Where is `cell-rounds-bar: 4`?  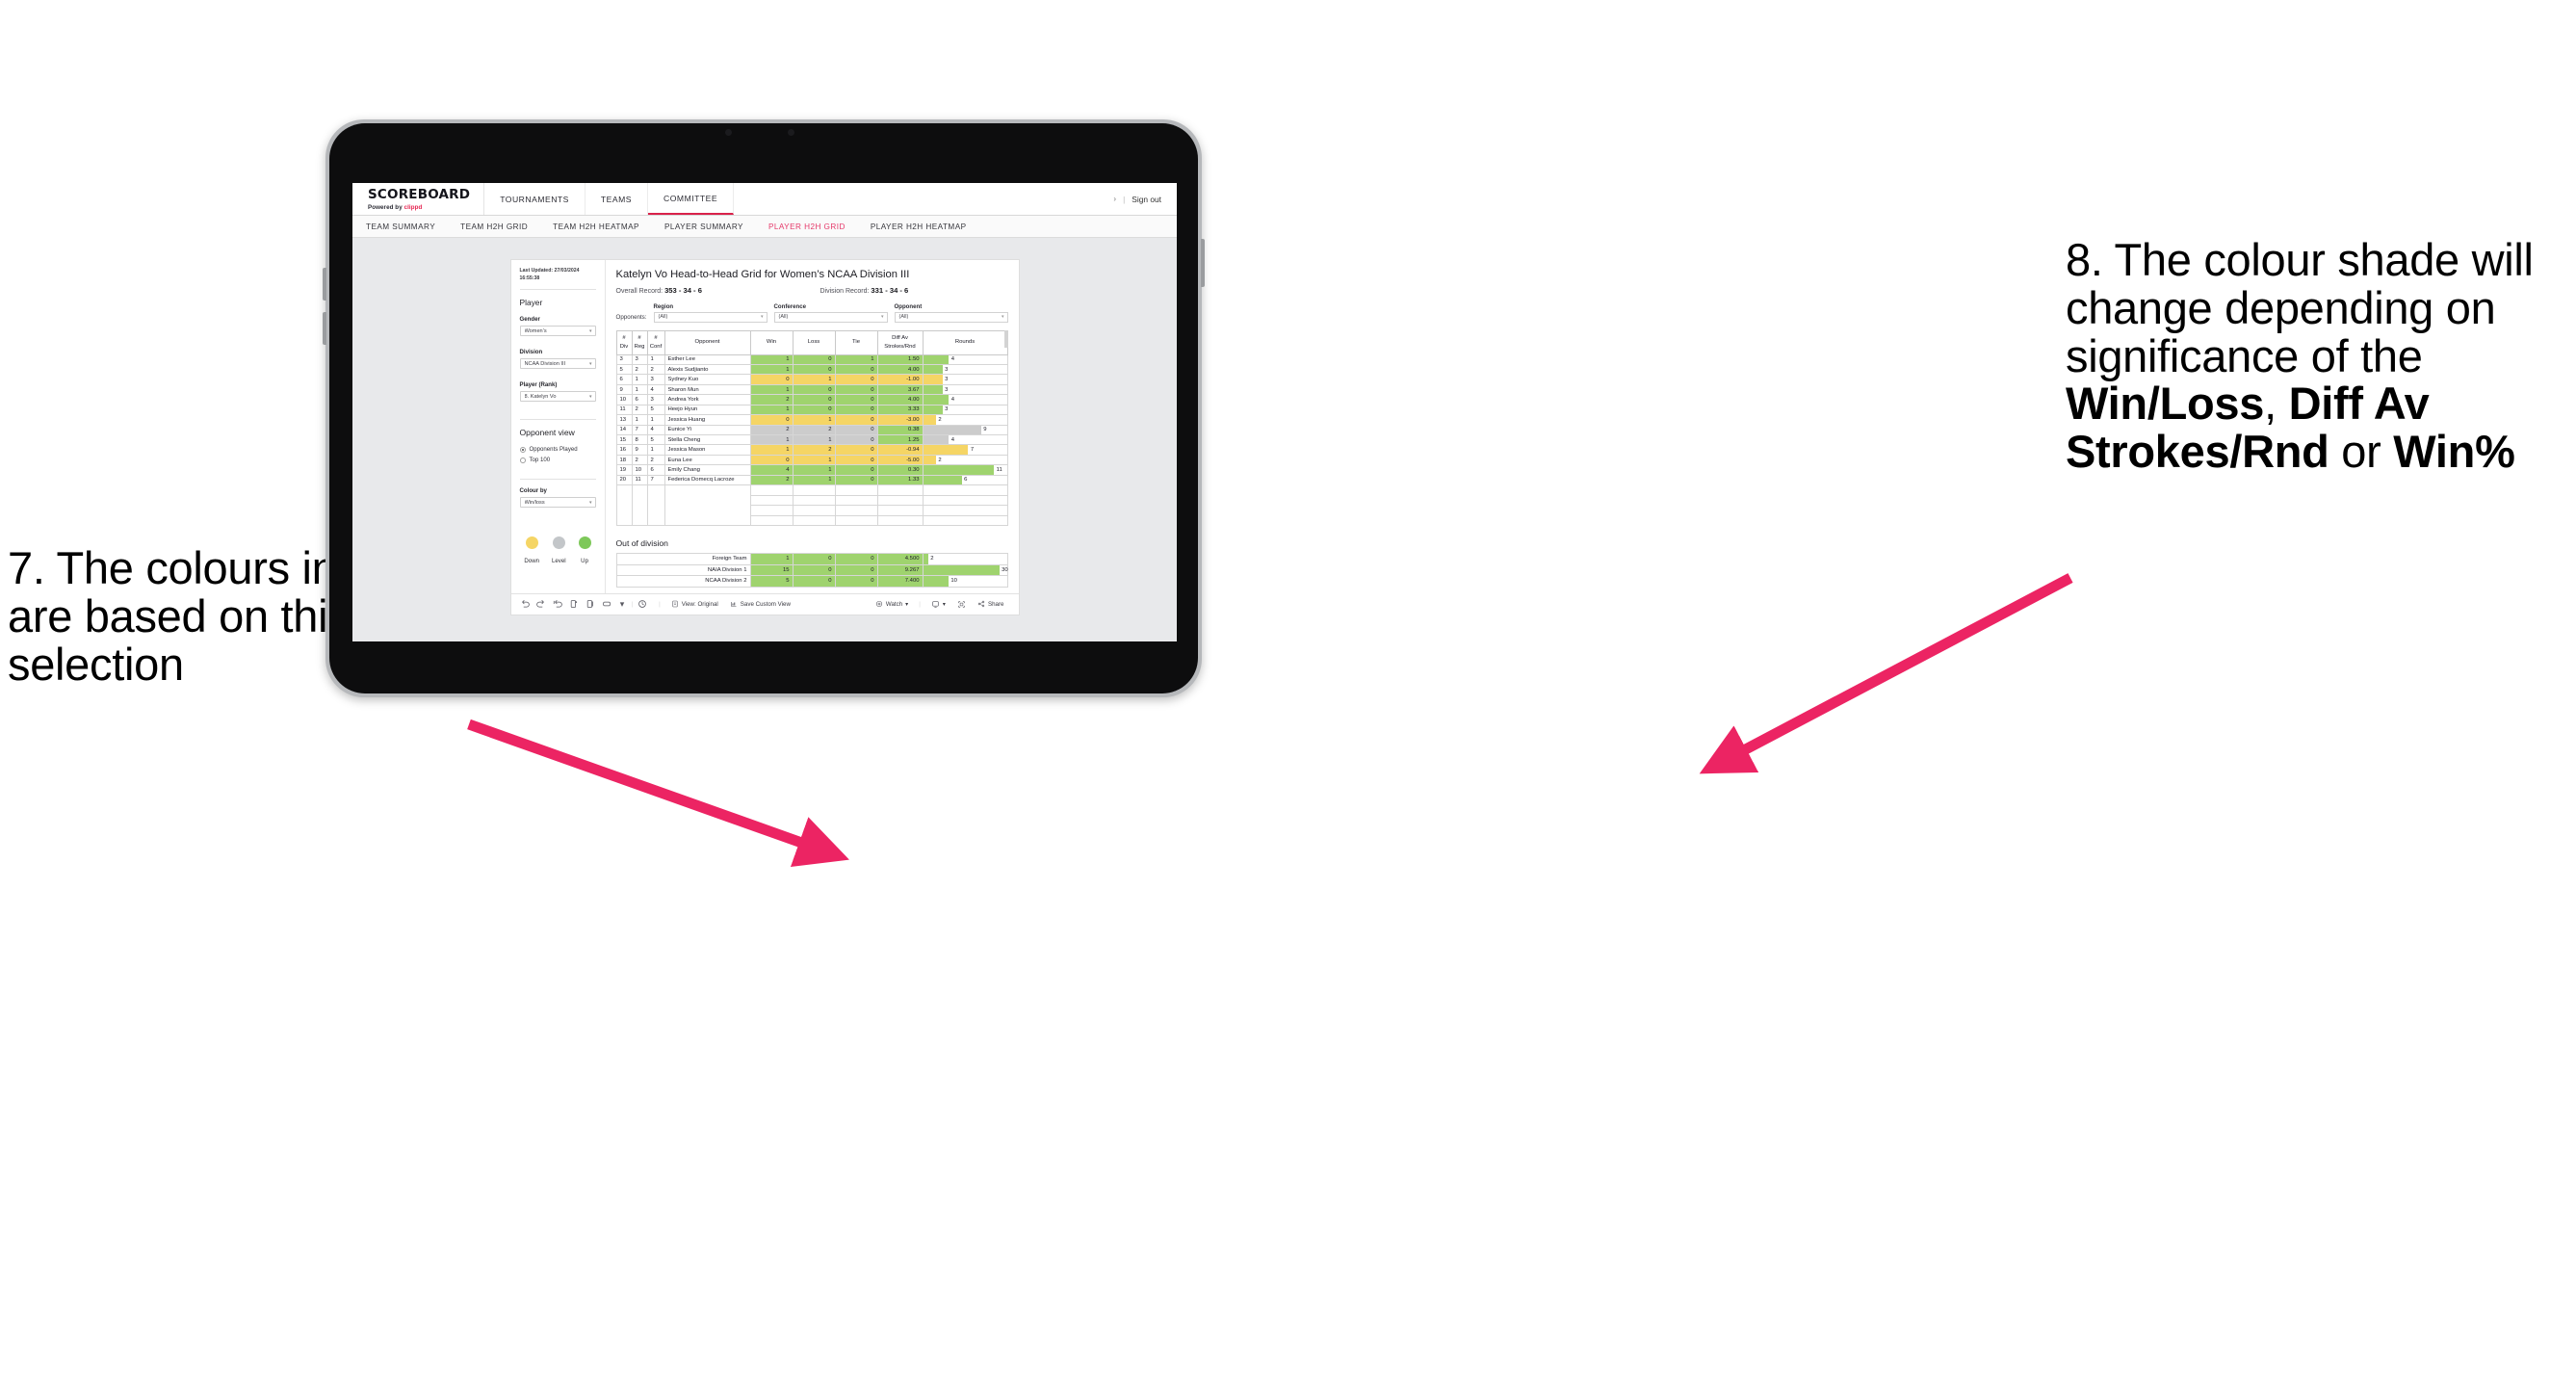
cell-rounds-bar: 4 is located at coordinates (965, 399).